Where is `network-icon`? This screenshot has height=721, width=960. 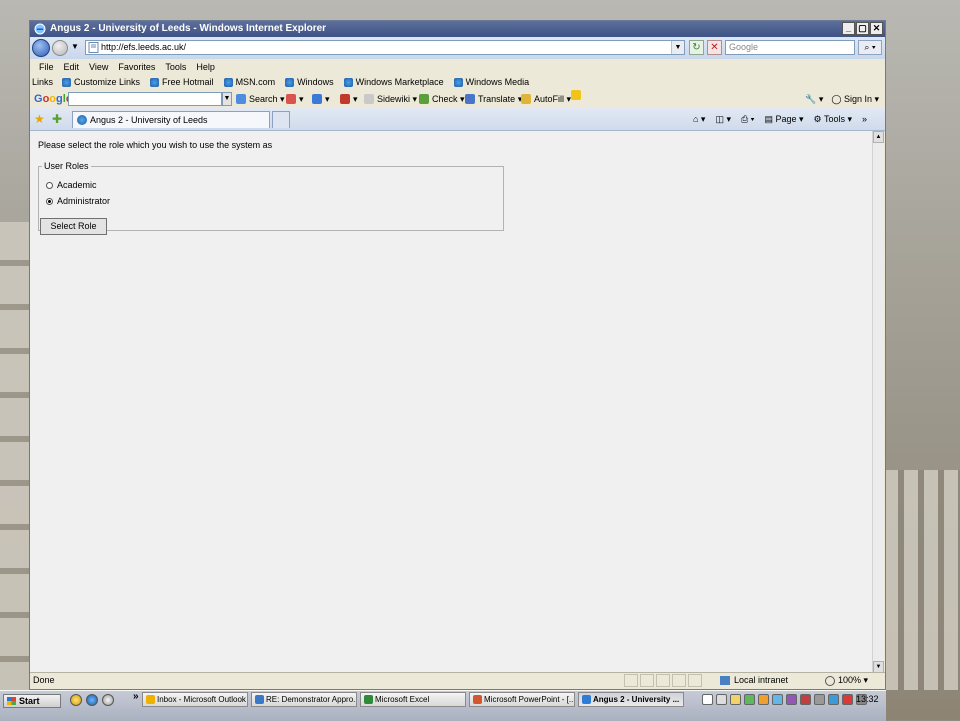
network-icon is located at coordinates (777, 699).